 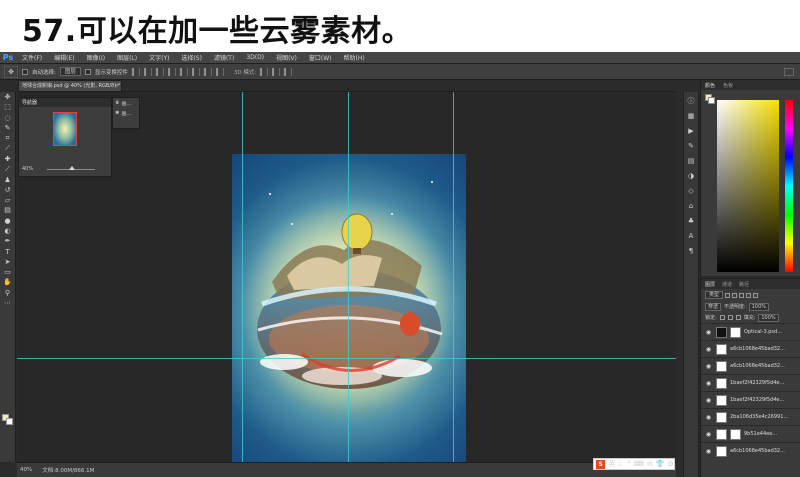 I want to click on brush-panel-icon: ✎, so click(x=691, y=146).